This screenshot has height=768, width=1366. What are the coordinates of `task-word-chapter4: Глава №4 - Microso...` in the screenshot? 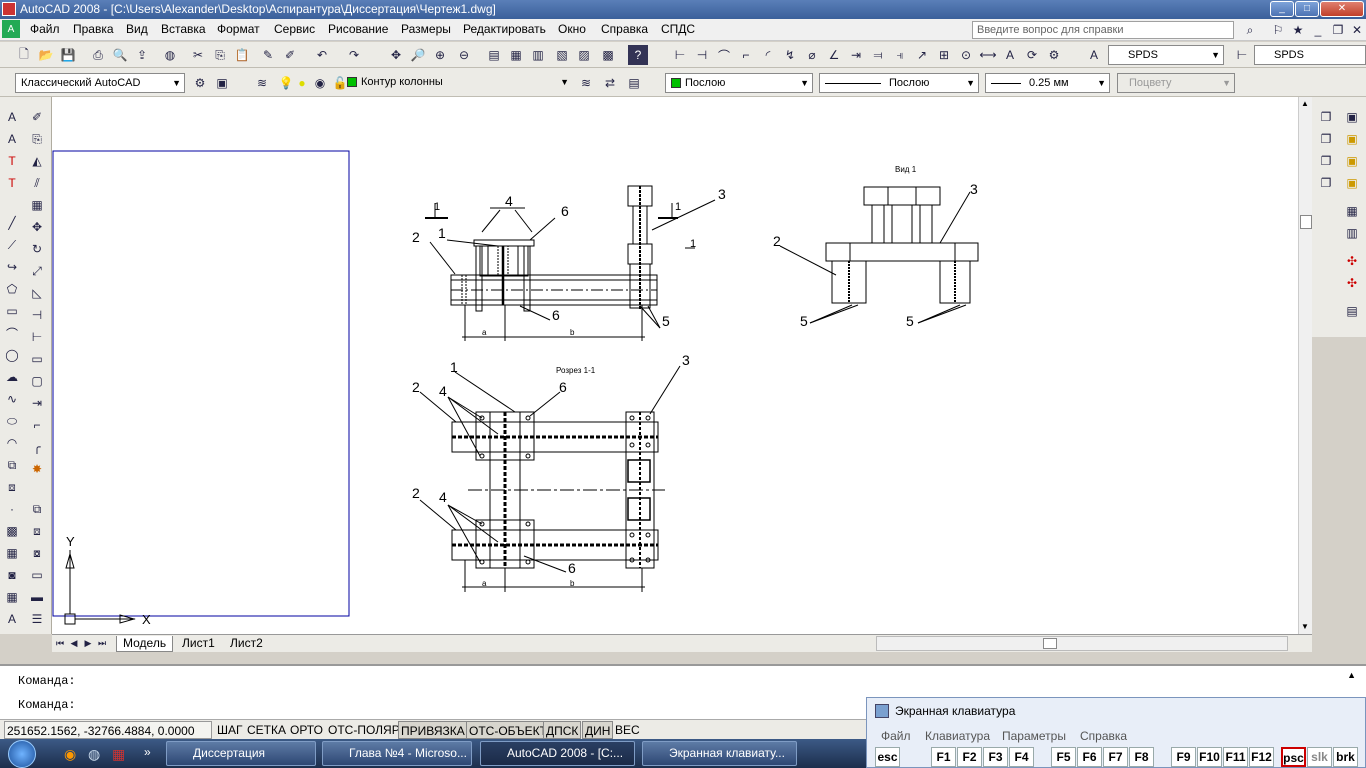 It's located at (397, 753).